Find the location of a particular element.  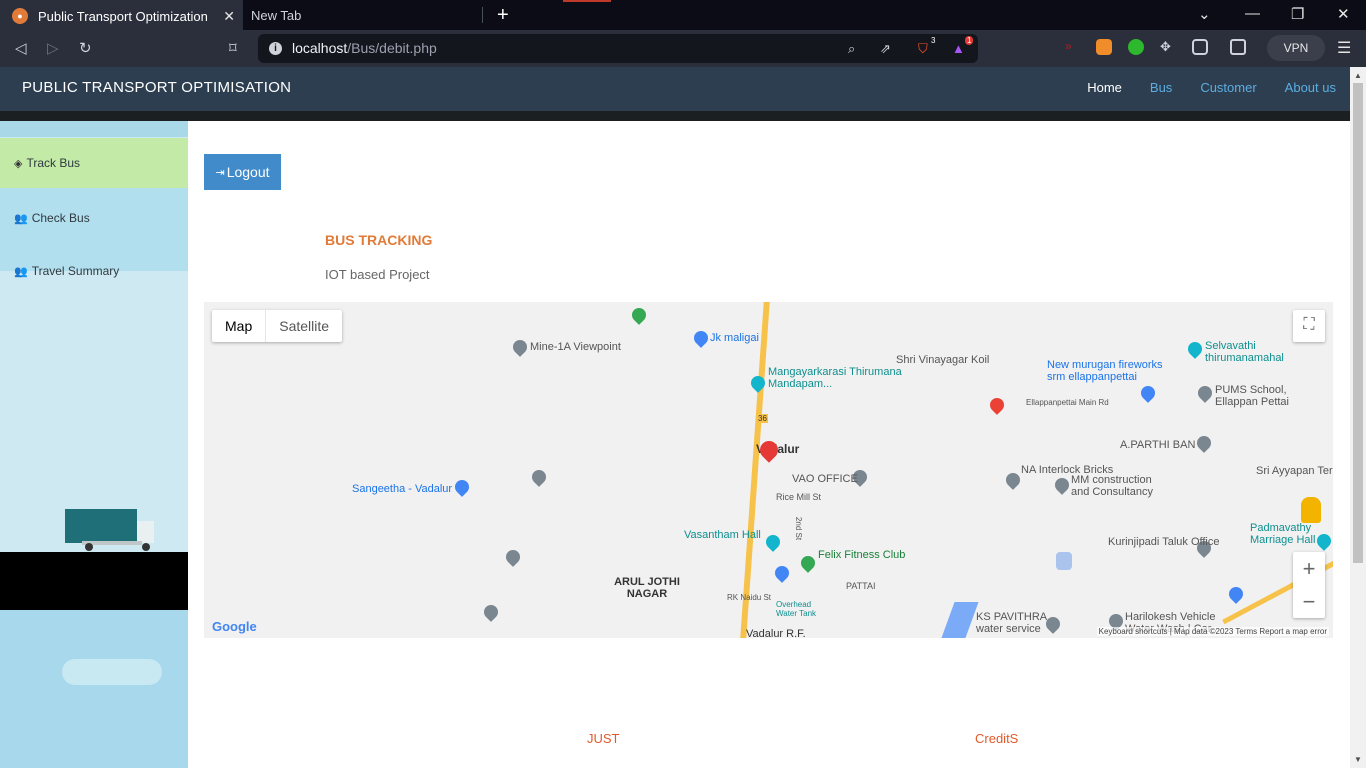

map-road-label: Rice Mill St is located at coordinates (799, 497).